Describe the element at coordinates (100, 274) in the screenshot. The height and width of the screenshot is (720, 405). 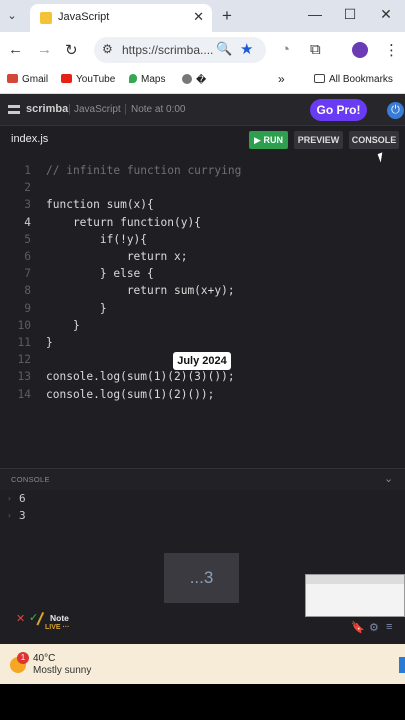
I see `code-text: } else {` at that location.